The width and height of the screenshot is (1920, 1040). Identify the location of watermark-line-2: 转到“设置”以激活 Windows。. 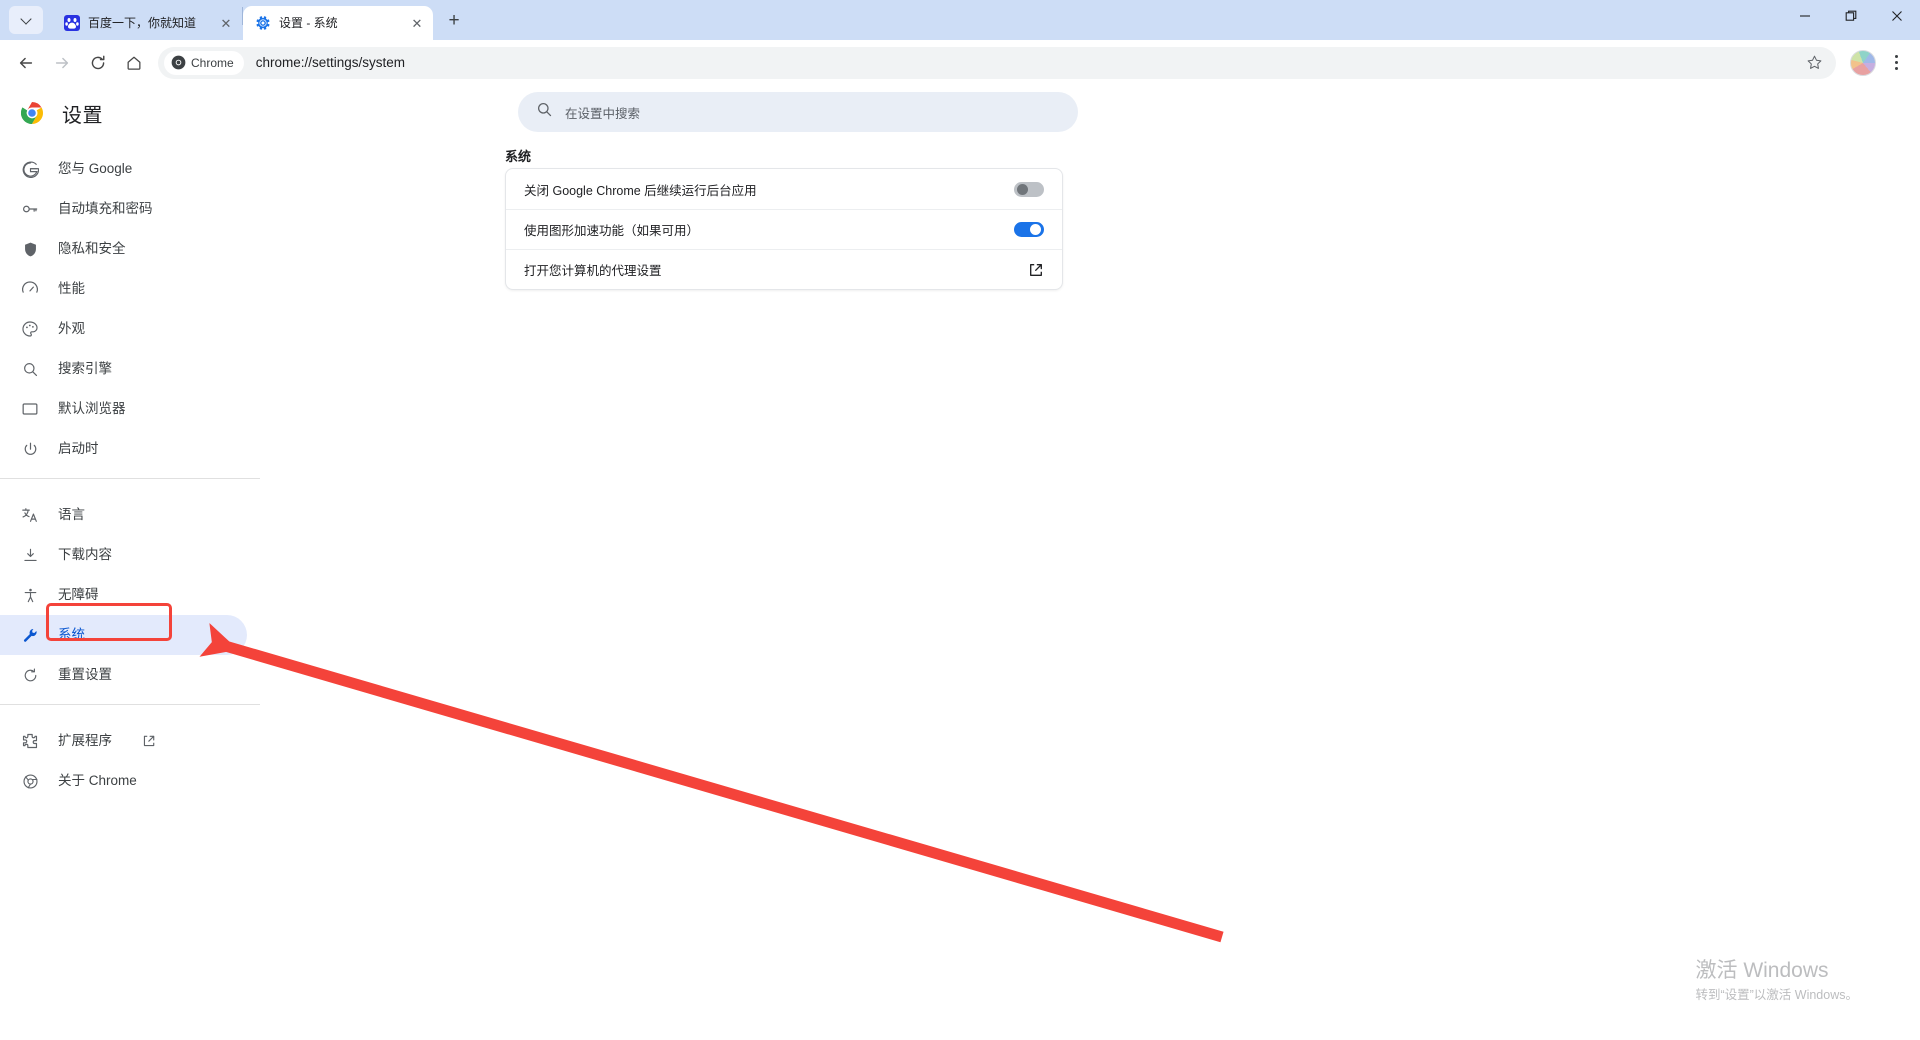
(1776, 995).